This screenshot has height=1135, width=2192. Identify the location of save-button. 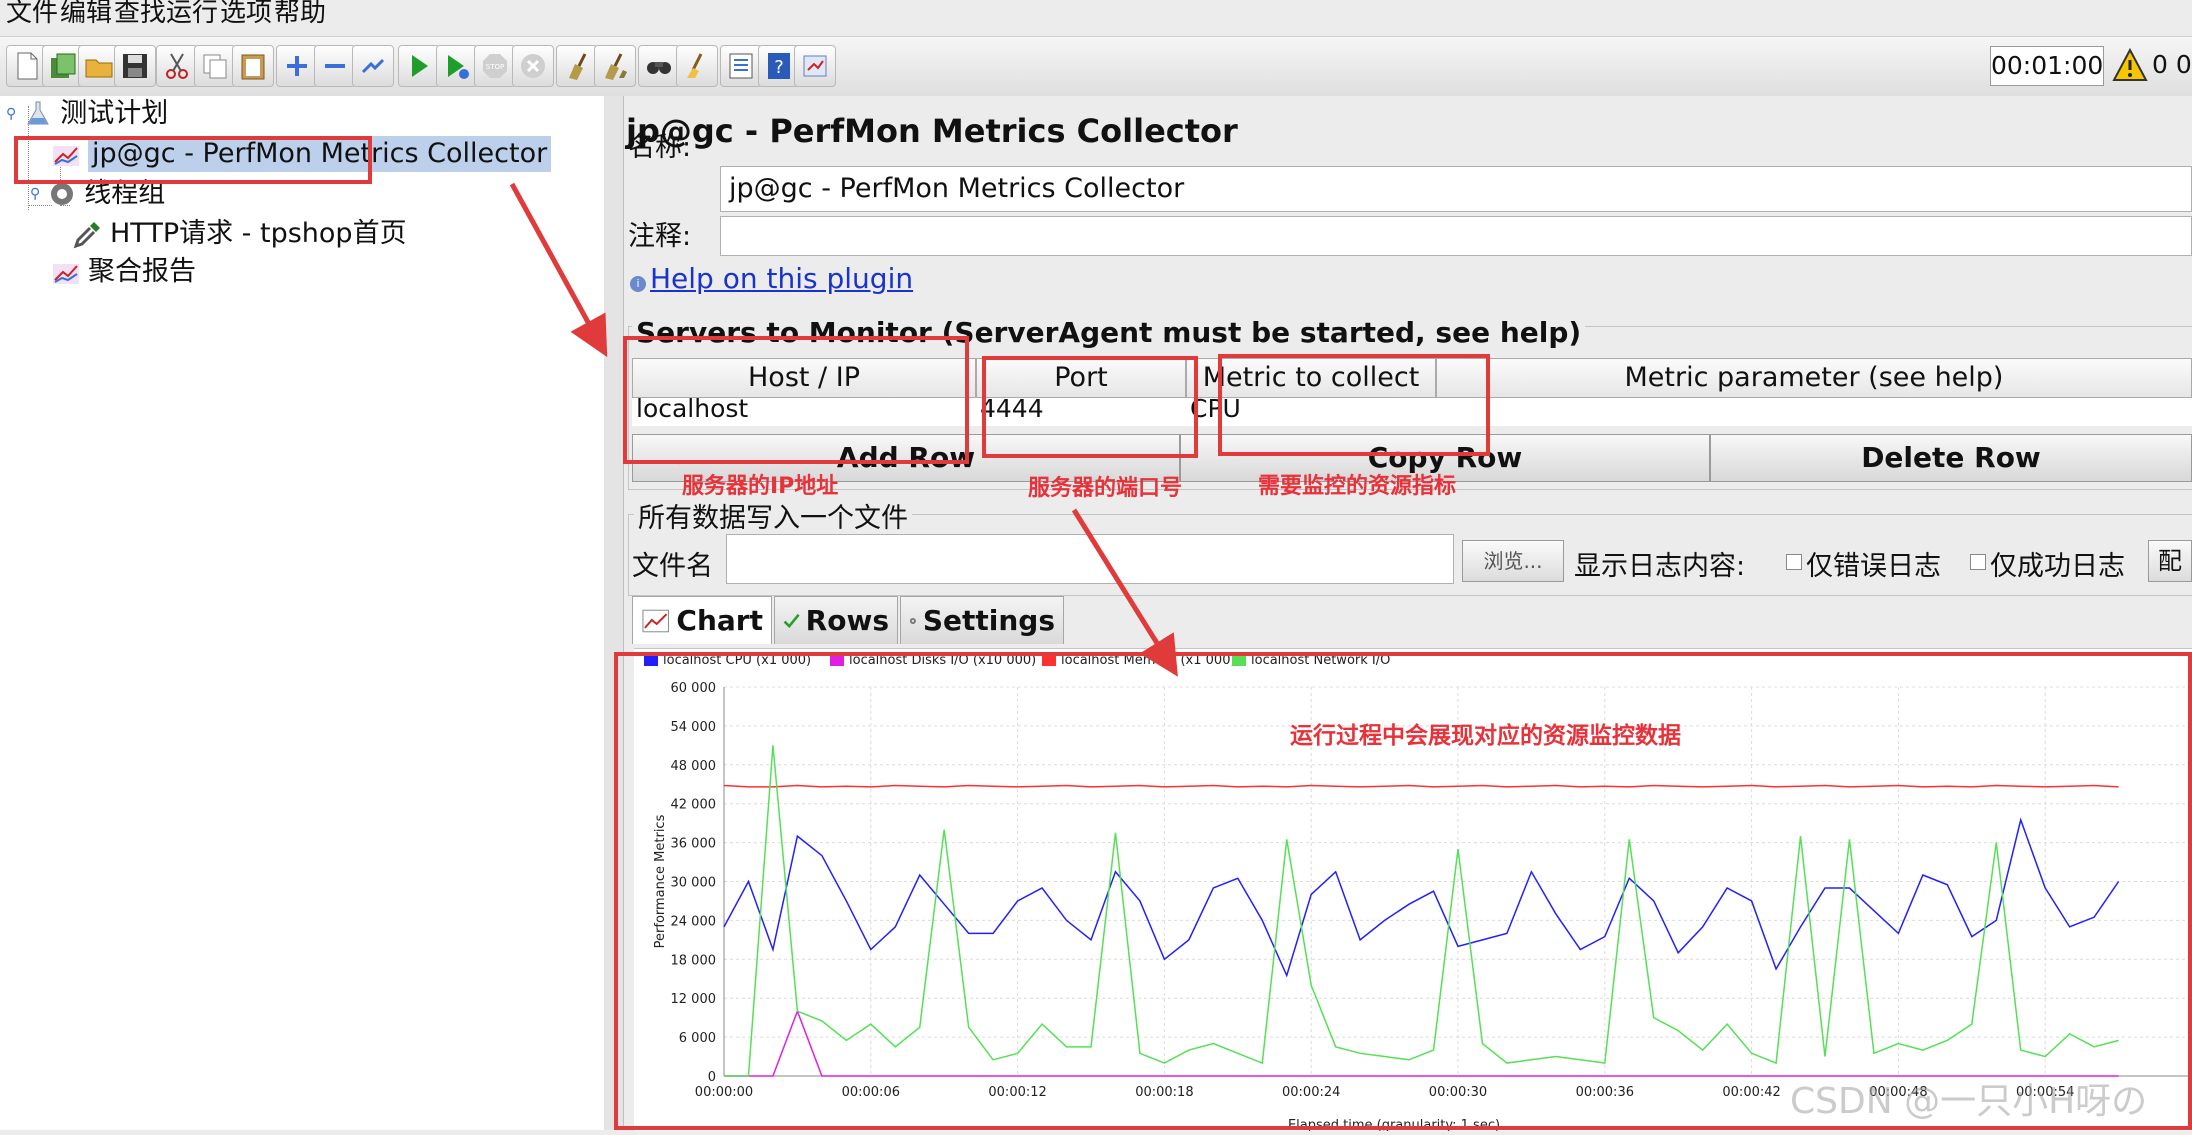
(135, 66).